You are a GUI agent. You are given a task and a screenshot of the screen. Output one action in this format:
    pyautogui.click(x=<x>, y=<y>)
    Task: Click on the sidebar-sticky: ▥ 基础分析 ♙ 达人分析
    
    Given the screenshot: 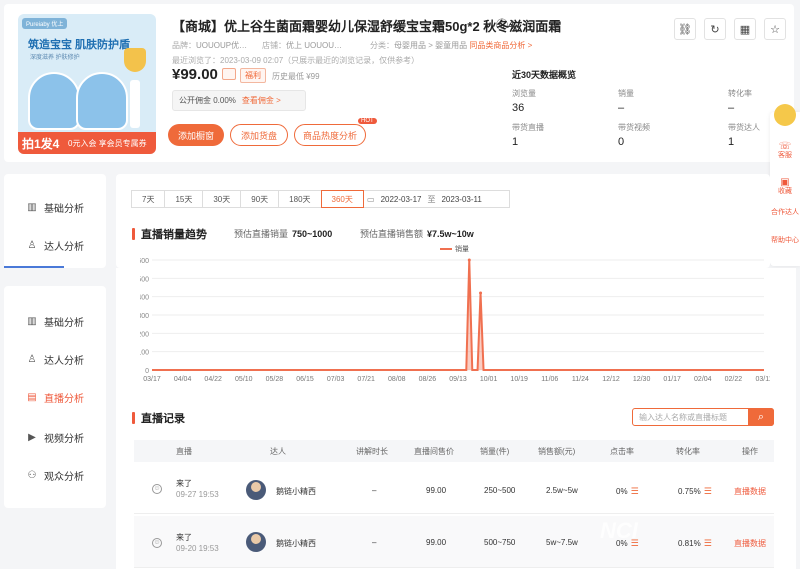 What is the action you would take?
    pyautogui.click(x=55, y=221)
    